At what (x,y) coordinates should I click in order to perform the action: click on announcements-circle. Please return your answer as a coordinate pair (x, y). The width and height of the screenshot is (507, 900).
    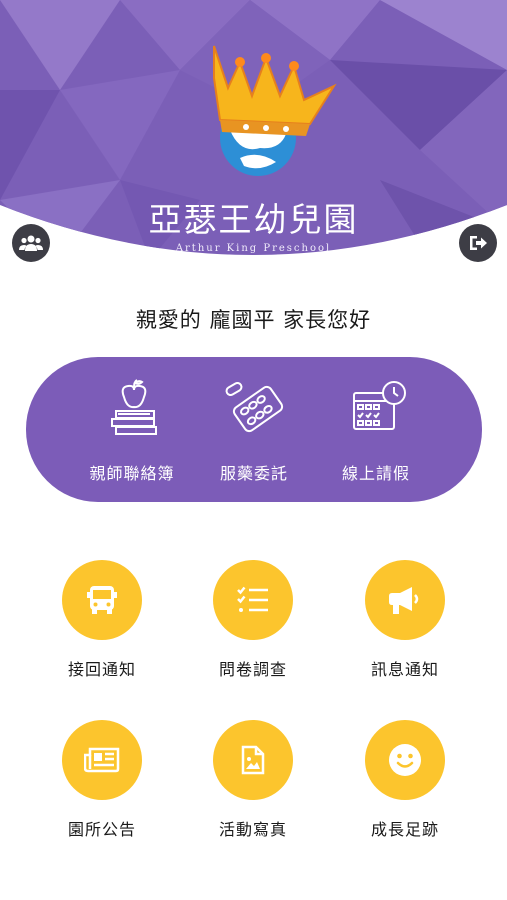
    Looking at the image, I should click on (102, 760).